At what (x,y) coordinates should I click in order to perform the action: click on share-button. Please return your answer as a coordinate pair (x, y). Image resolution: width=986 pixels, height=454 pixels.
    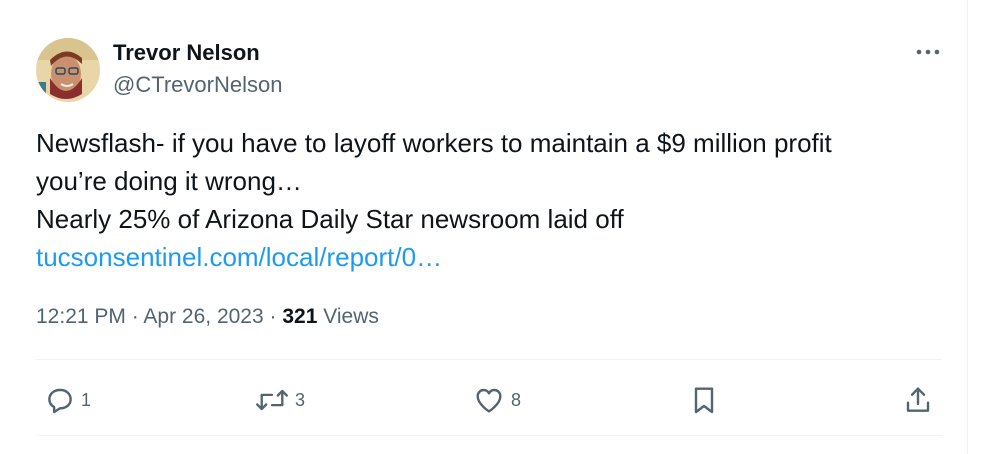
    Looking at the image, I should click on (918, 400).